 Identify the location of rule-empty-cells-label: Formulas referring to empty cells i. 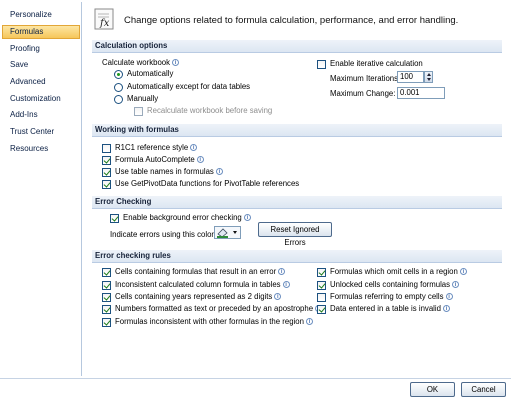
(391, 297).